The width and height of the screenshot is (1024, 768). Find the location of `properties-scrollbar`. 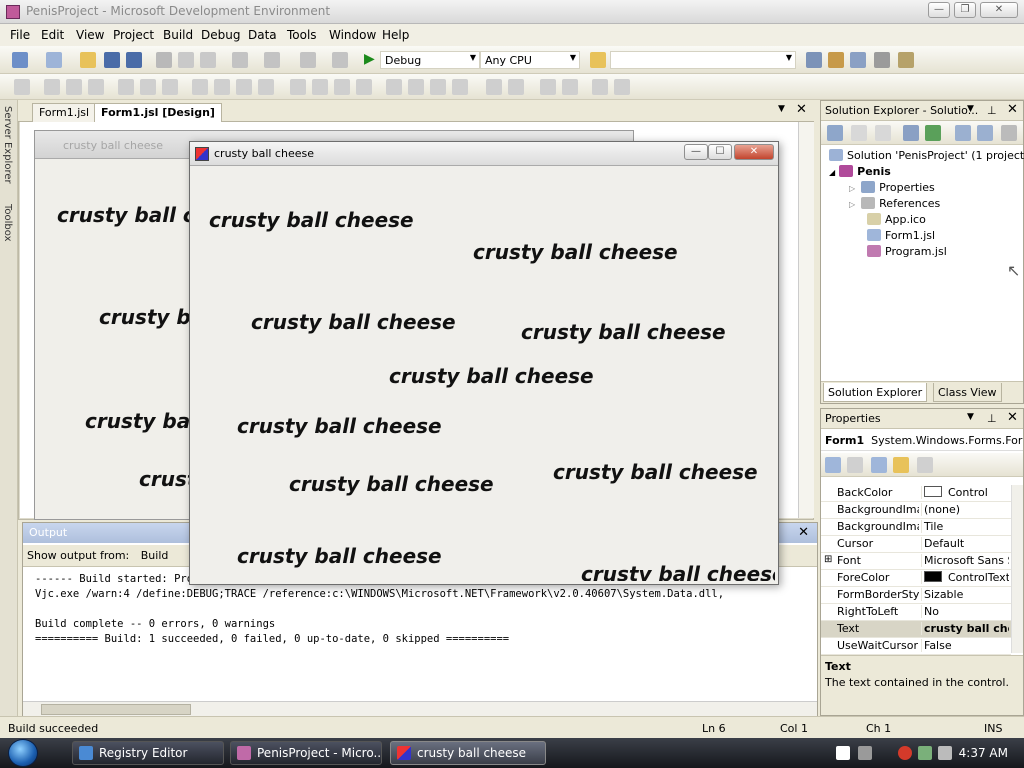

properties-scrollbar is located at coordinates (1017, 569).